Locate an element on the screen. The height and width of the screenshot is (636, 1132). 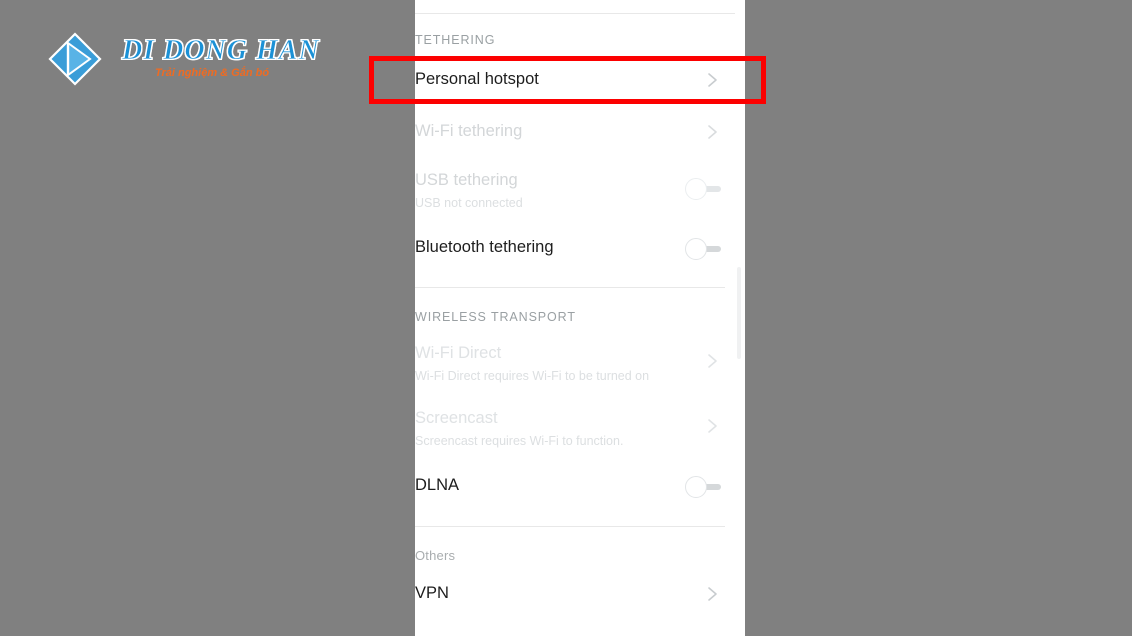
divider-top is located at coordinates (575, 13).